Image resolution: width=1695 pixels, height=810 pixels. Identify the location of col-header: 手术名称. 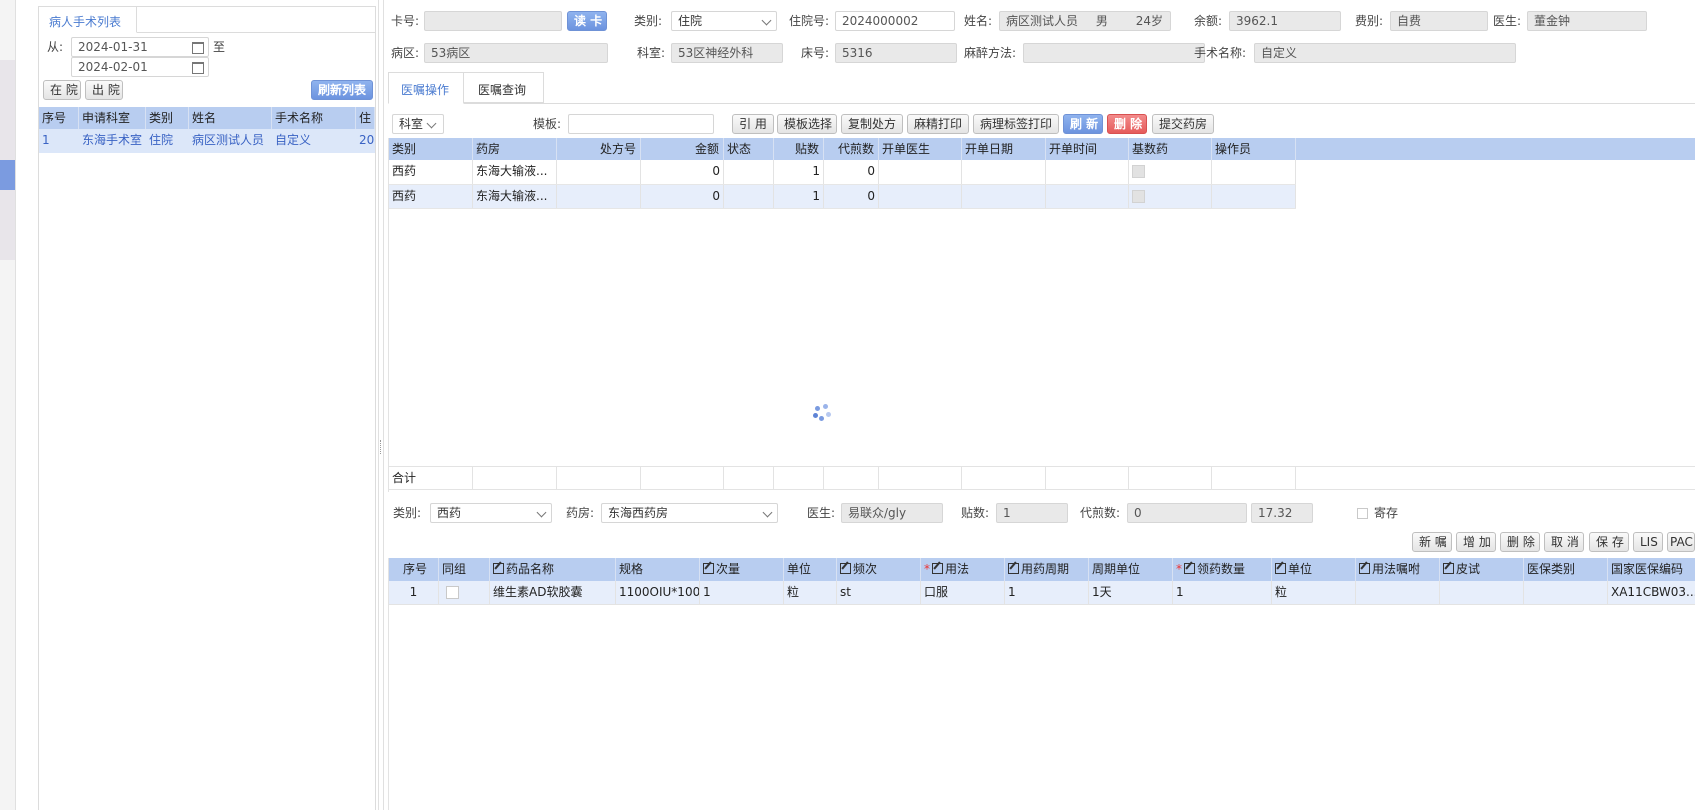
(314, 118).